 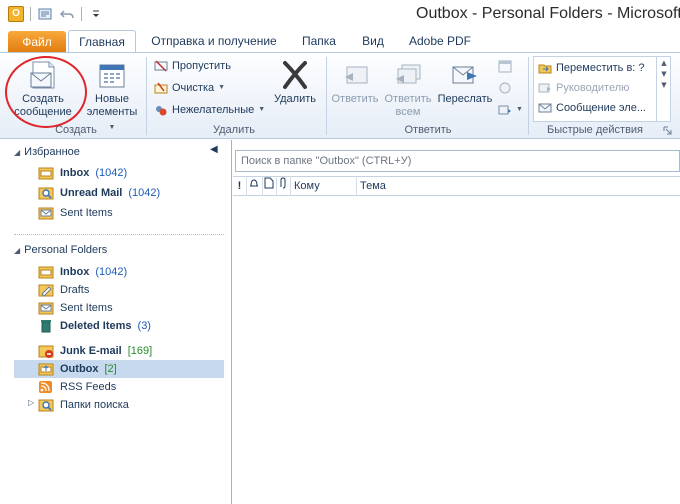 I want to click on new-items-label-1: Новые, so click(x=112, y=99).